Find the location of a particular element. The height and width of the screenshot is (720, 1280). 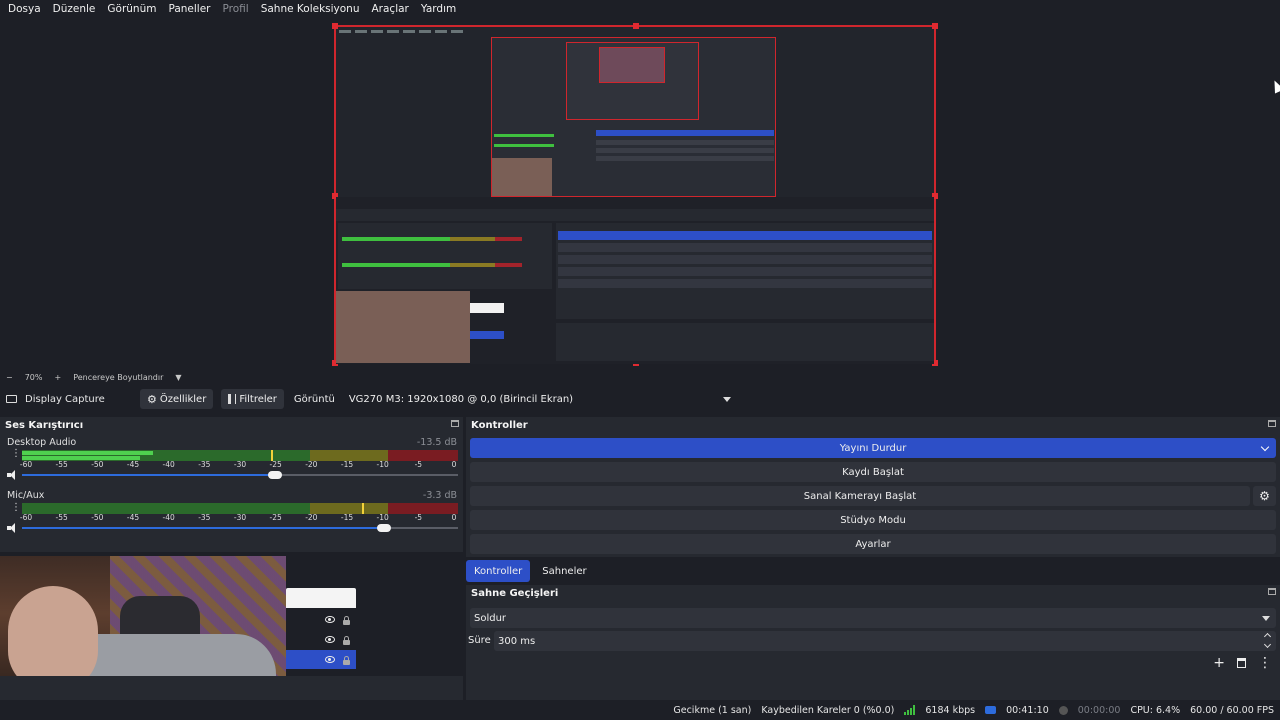

source-item-selected is located at coordinates (321, 659).